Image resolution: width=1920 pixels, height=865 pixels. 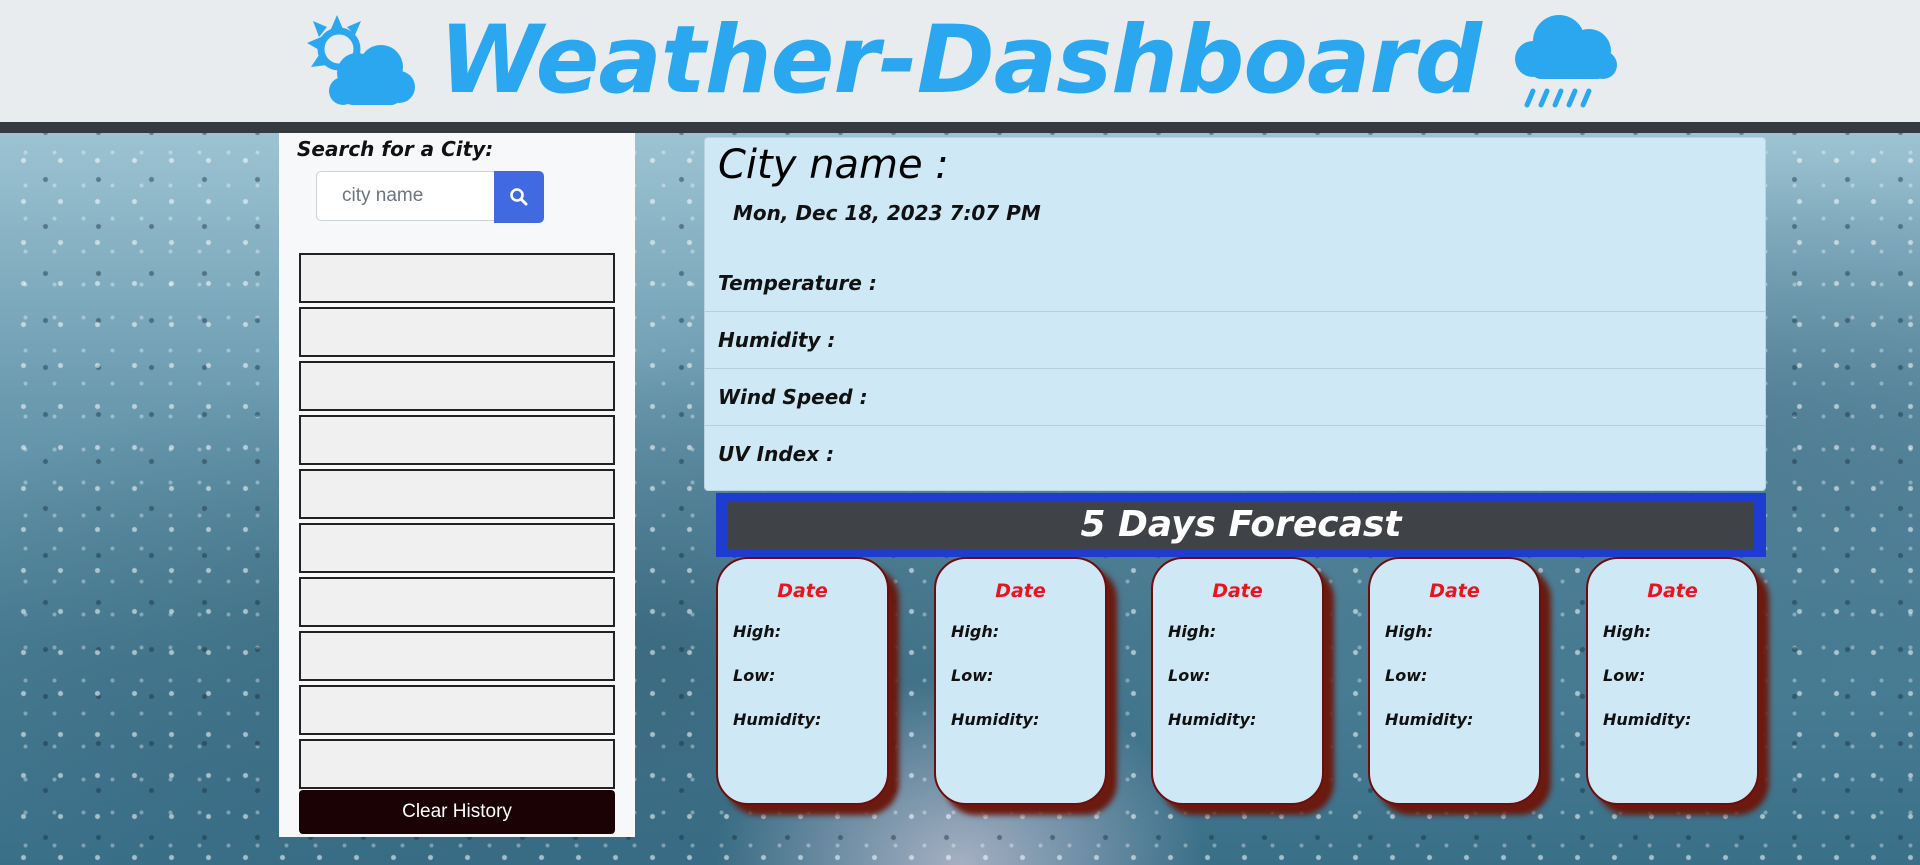 I want to click on rain-cloud-icon, so click(x=1566, y=61).